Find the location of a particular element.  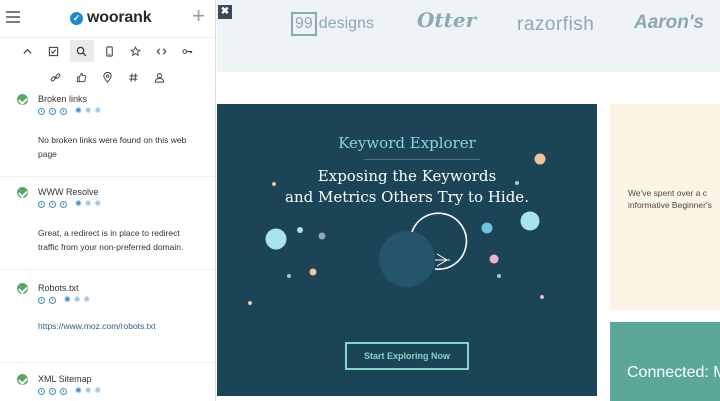

subtitle-line: Exposing the Keywords is located at coordinates (407, 176).